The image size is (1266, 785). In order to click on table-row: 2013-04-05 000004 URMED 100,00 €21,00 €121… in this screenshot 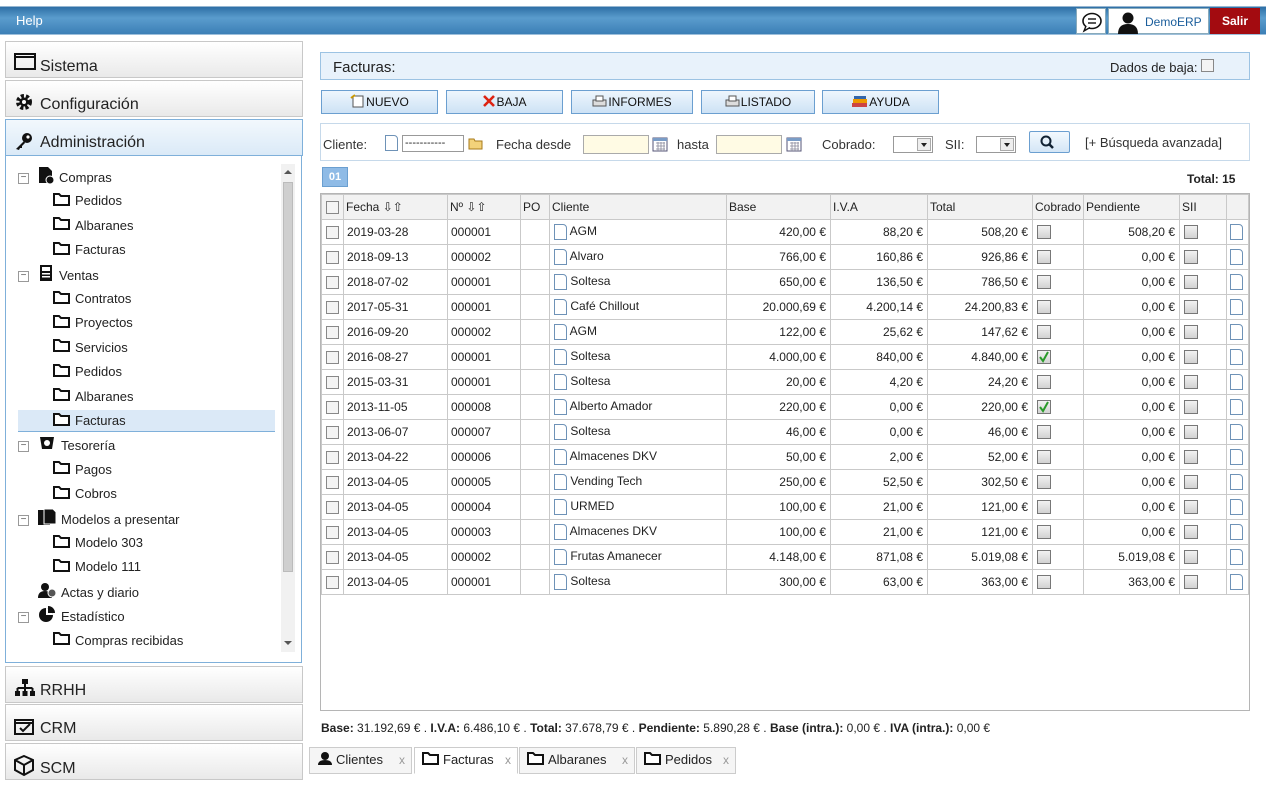, I will do `click(785, 507)`.